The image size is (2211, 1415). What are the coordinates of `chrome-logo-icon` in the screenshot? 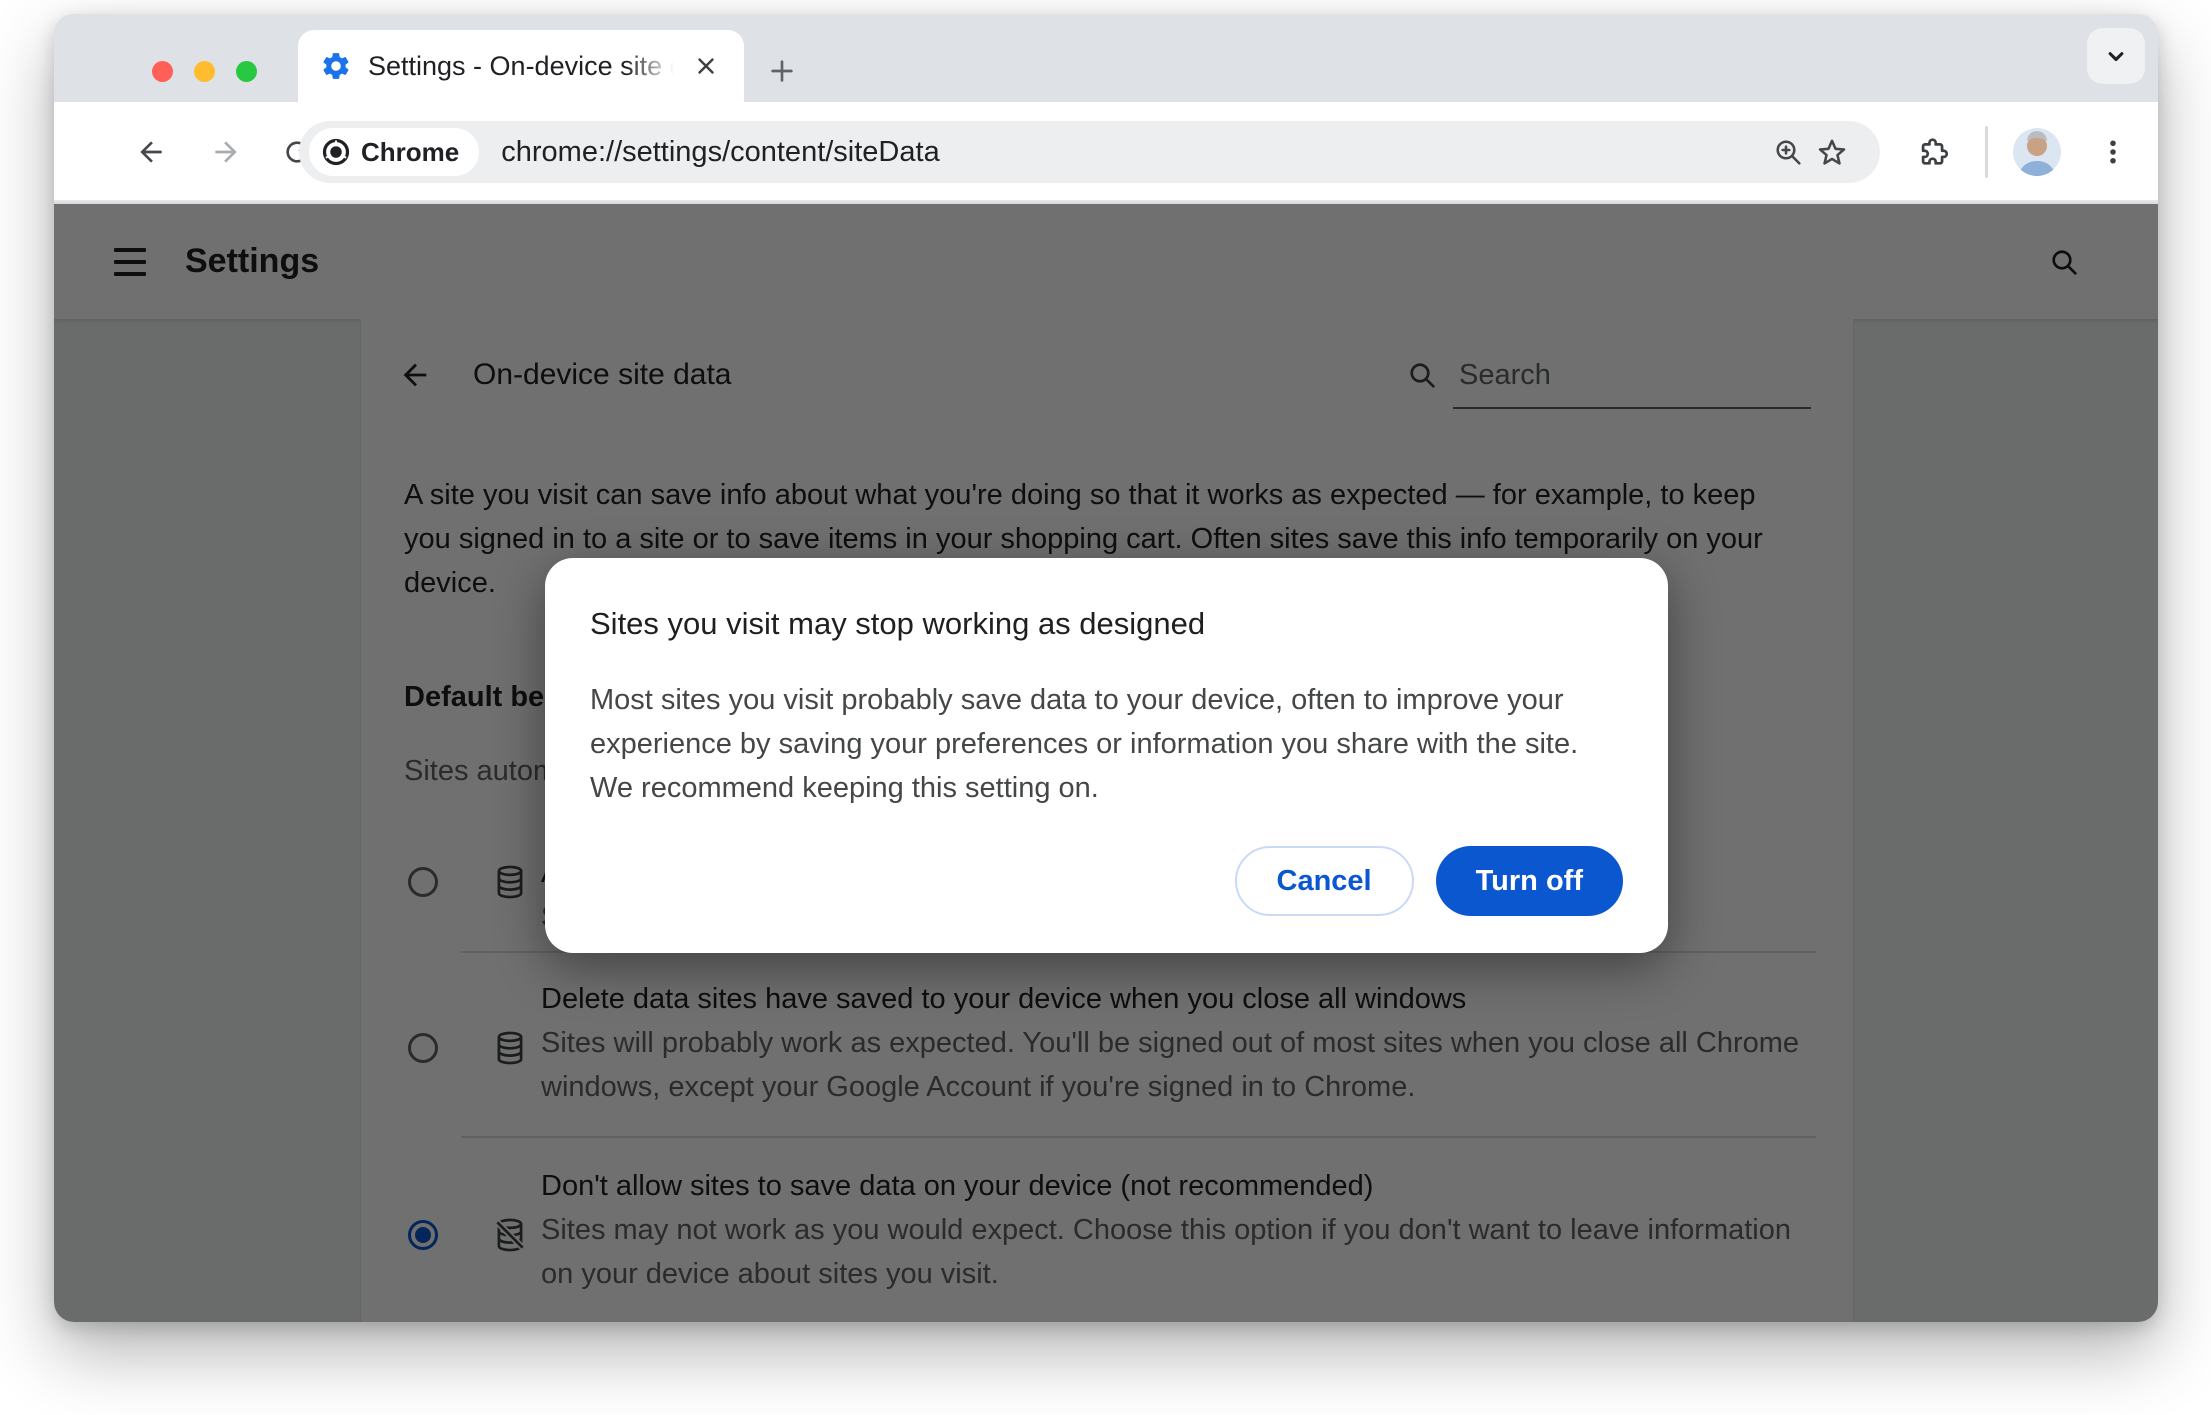 It's located at (336, 152).